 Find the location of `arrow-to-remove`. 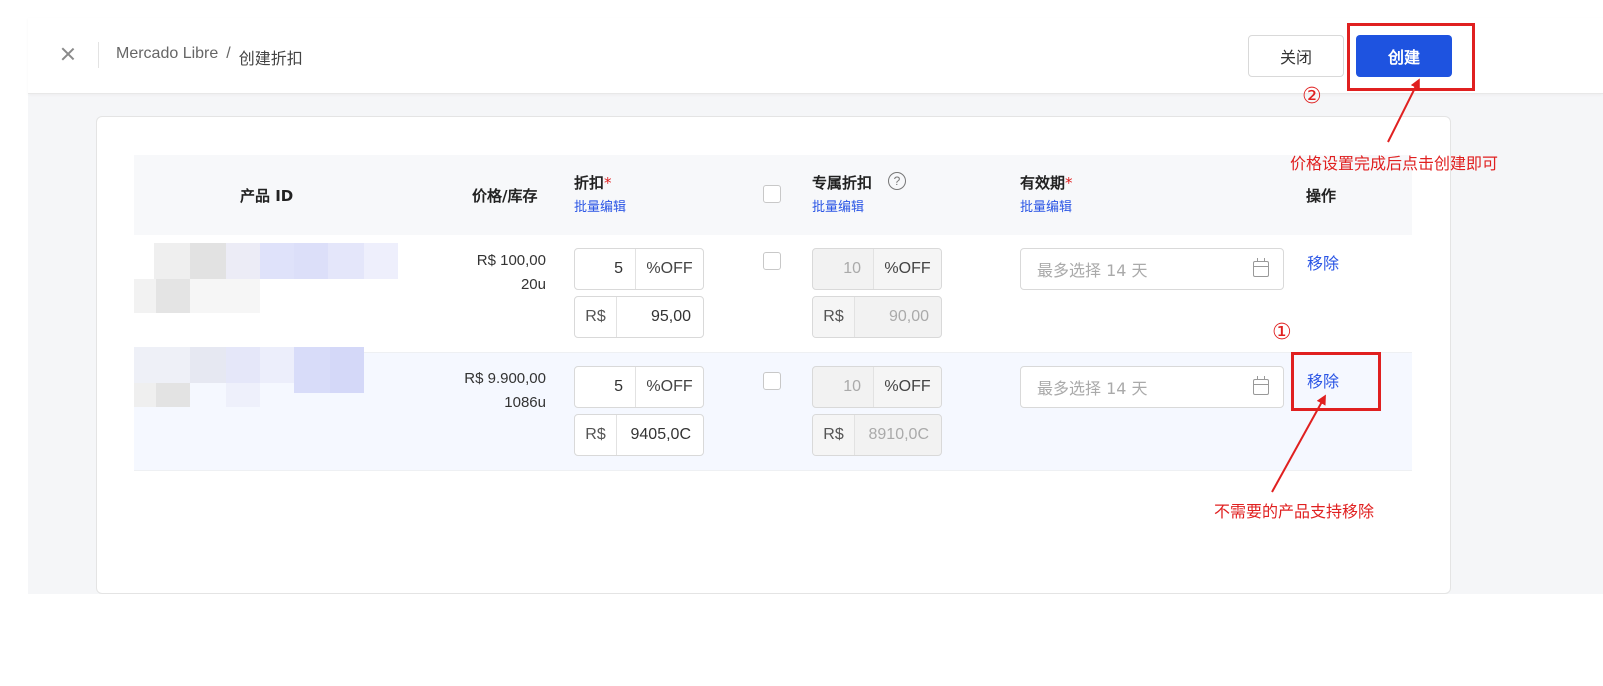

arrow-to-remove is located at coordinates (1298, 443).